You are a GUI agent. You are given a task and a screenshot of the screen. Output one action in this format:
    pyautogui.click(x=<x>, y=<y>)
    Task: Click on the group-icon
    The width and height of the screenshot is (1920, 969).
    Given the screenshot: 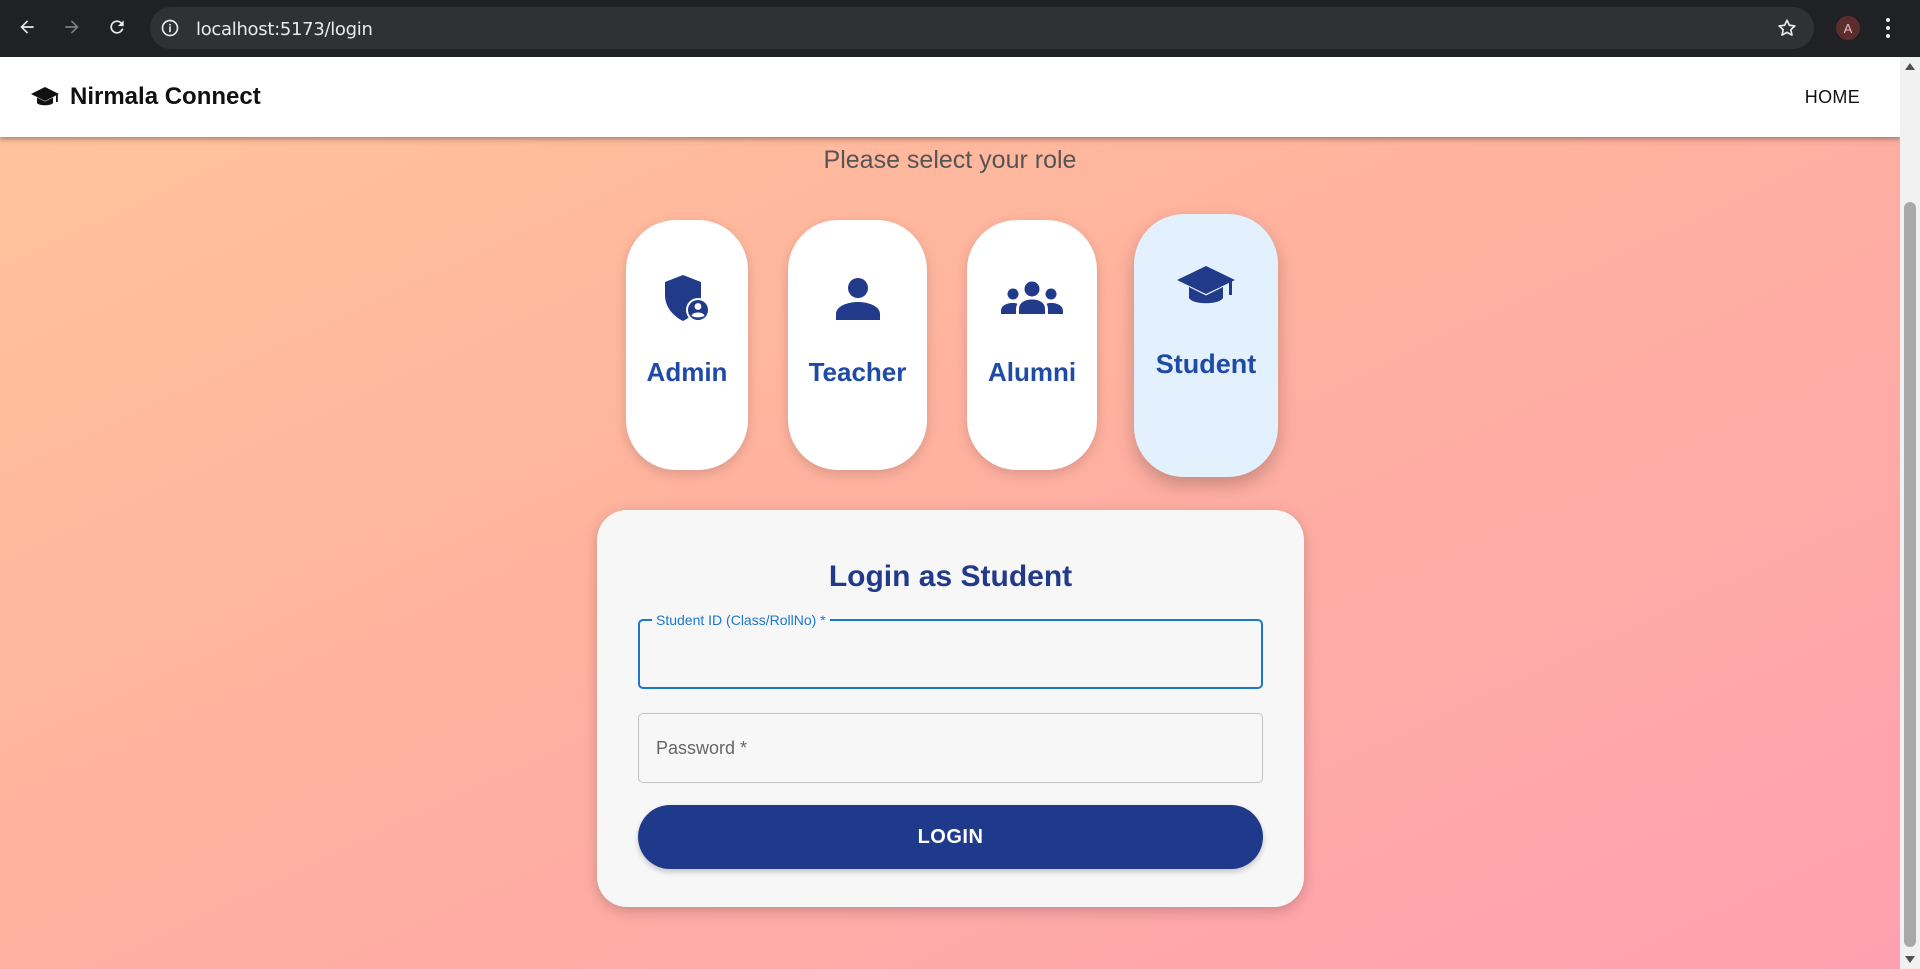 What is the action you would take?
    pyautogui.click(x=1032, y=299)
    